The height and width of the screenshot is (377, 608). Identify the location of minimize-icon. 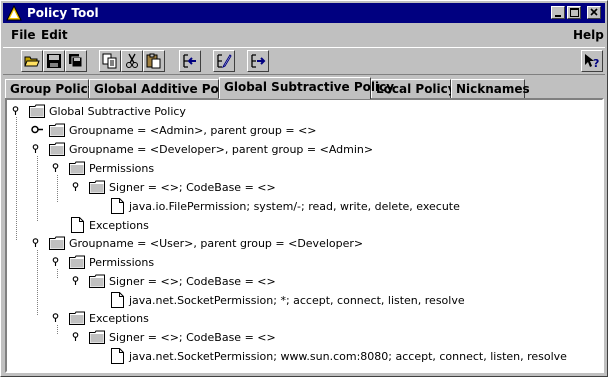
(558, 16).